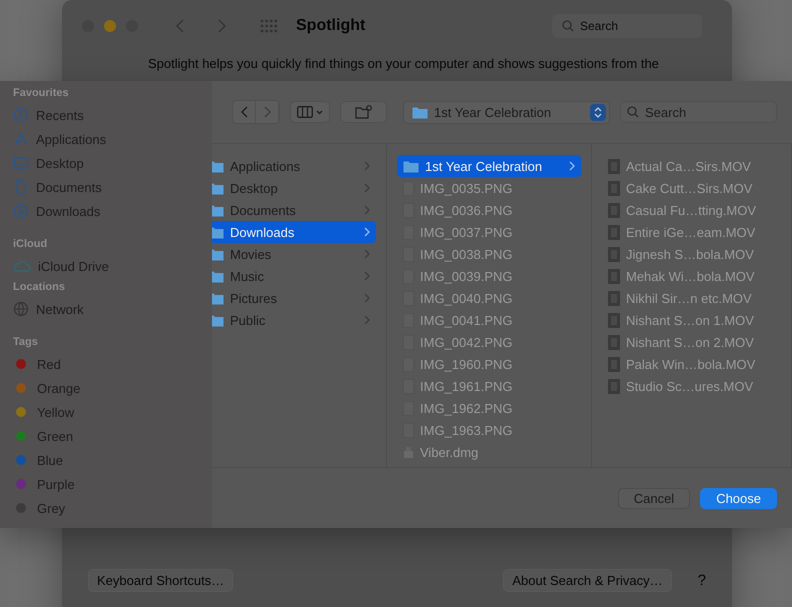 The width and height of the screenshot is (792, 607). Describe the element at coordinates (691, 210) in the screenshot. I see `file-row: Casual Fu…tting.MOV` at that location.